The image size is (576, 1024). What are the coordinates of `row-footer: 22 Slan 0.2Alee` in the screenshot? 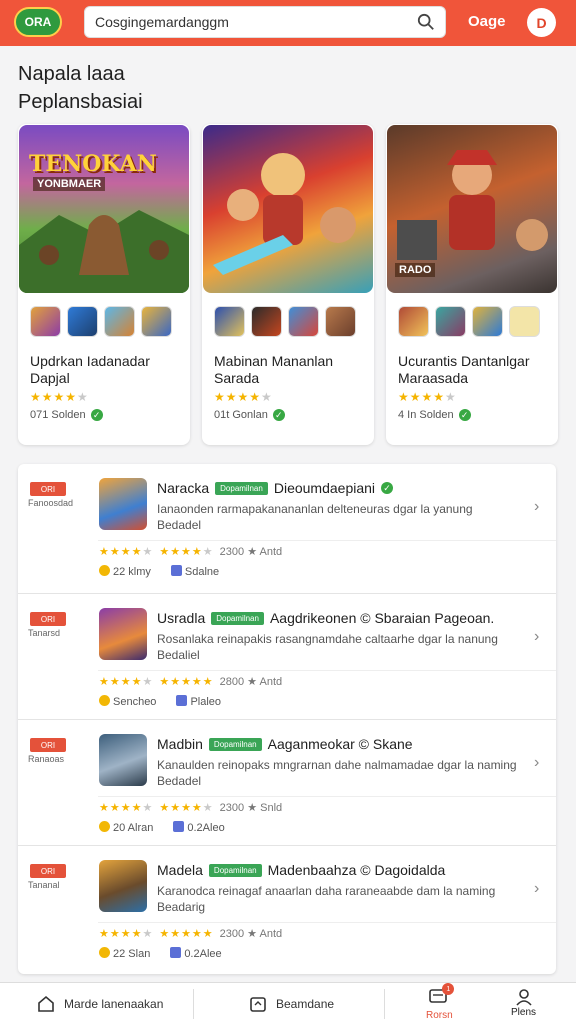 It's located at (160, 953).